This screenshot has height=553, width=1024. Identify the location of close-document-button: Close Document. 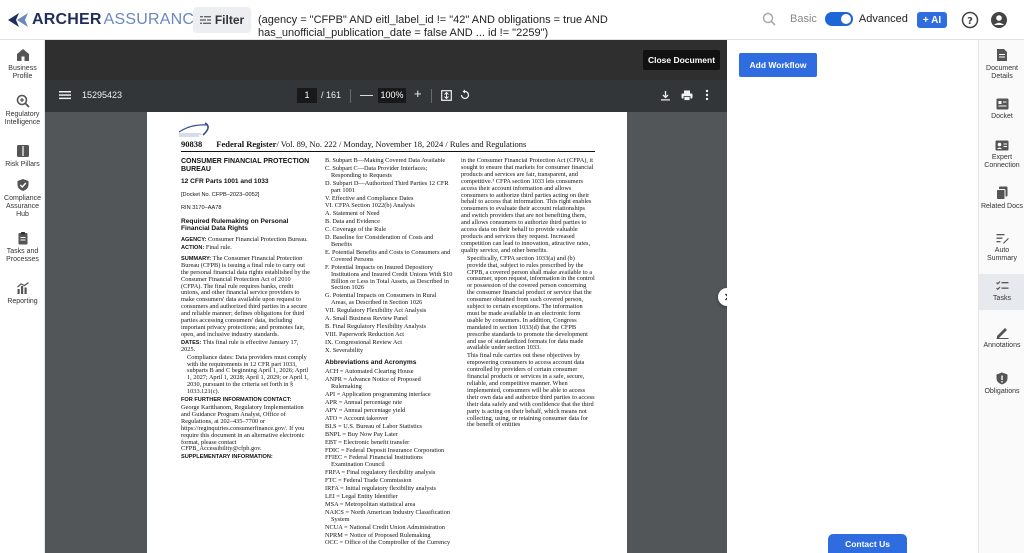
(681, 60).